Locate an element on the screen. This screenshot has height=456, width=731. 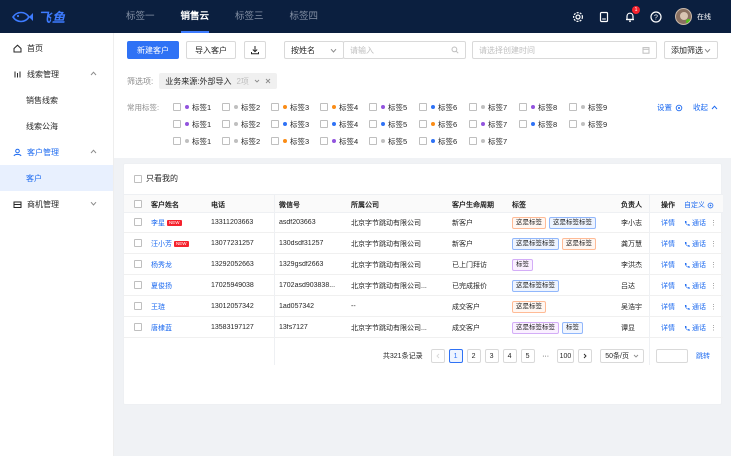
top-tab-1: 标签一 is located at coordinates (140, 16).